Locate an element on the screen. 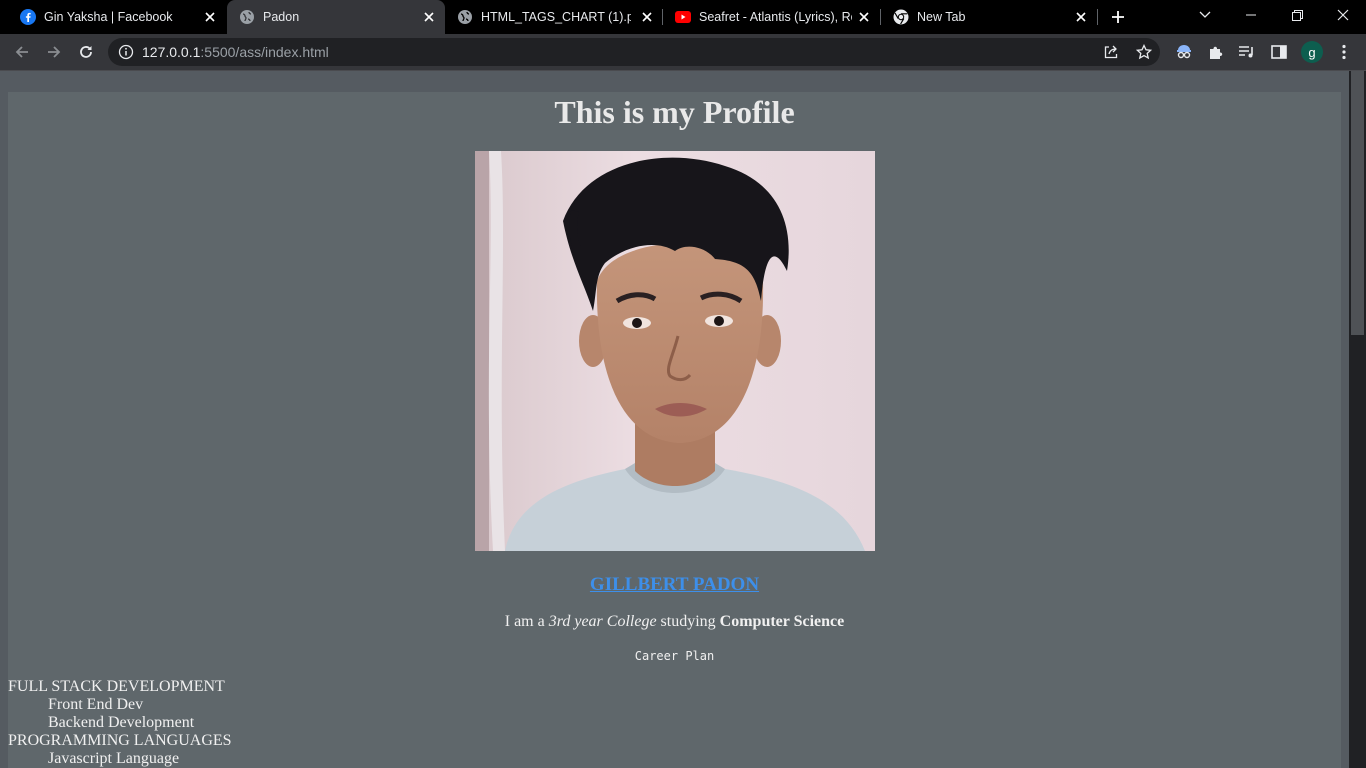 This screenshot has height=768, width=1366. puzzle-icon is located at coordinates (1216, 52).